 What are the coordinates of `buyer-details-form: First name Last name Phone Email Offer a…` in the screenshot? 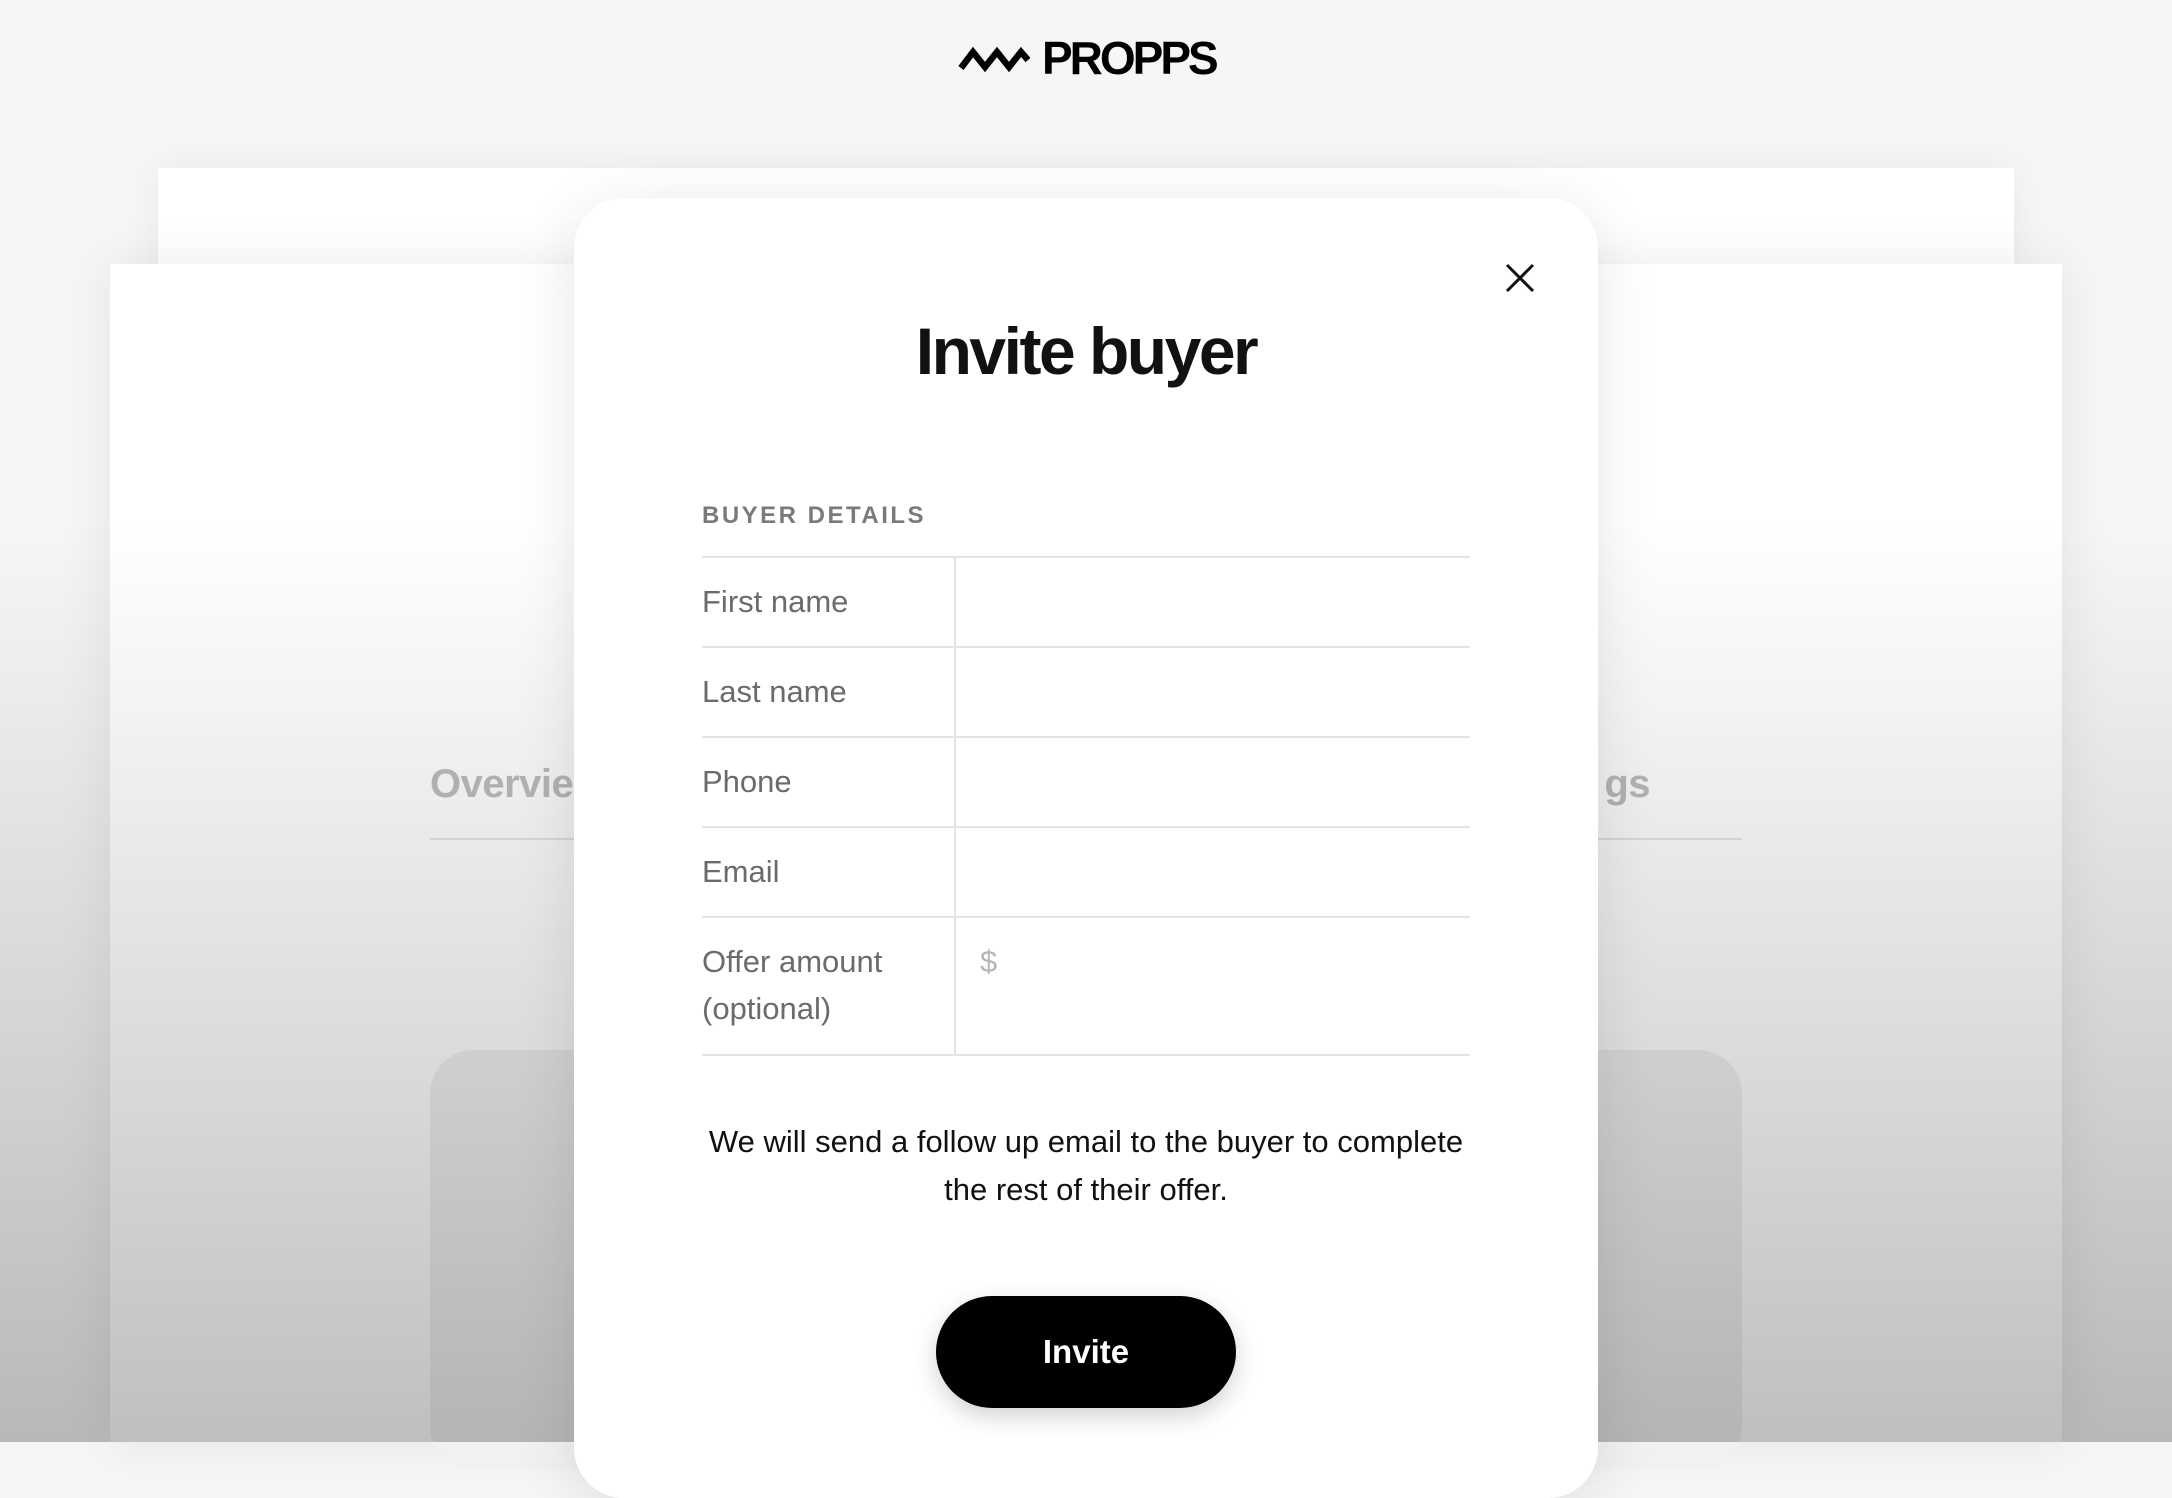 It's located at (1086, 806).